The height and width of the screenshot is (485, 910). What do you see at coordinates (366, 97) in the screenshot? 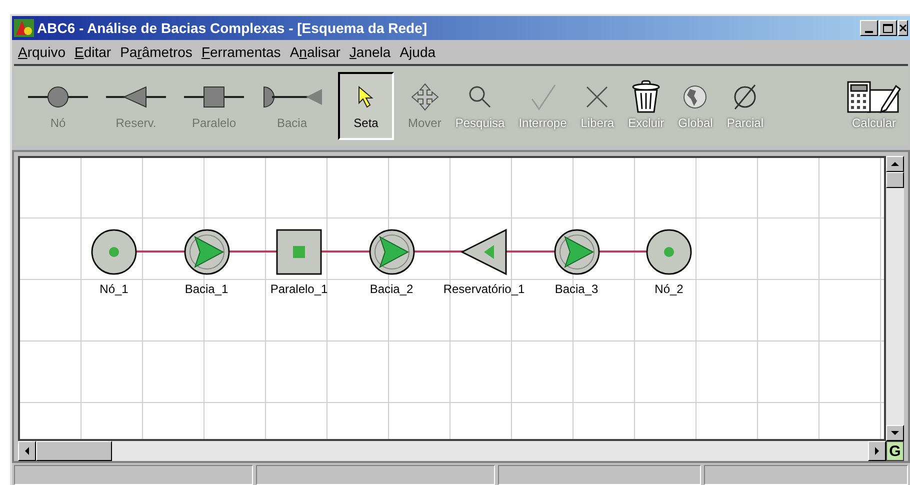
I see `pointer-icon` at bounding box center [366, 97].